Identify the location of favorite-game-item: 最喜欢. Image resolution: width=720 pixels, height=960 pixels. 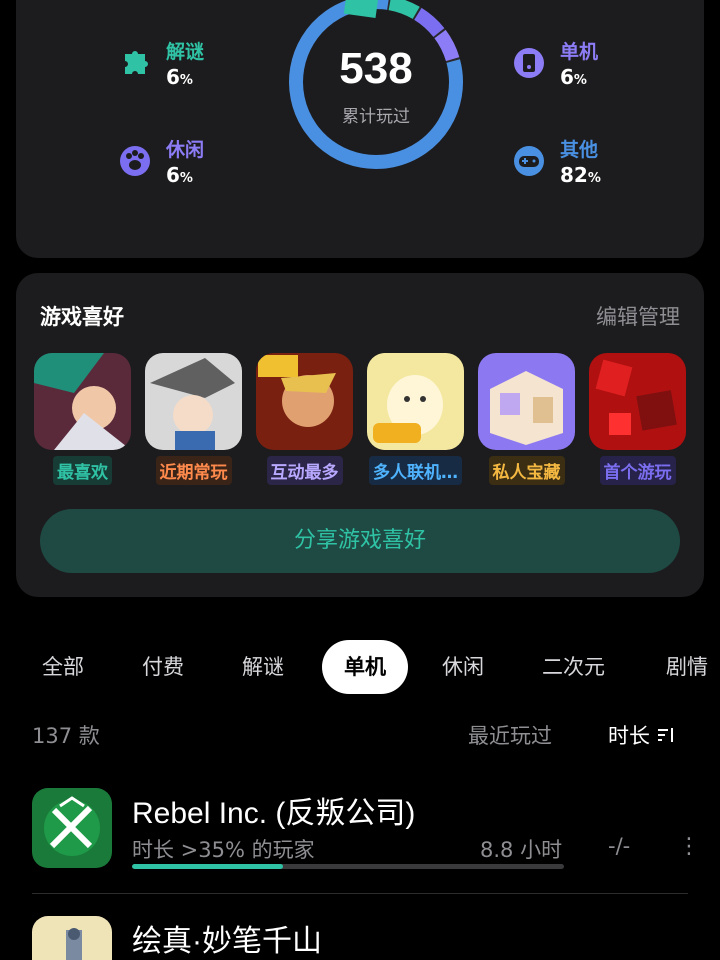
(82, 419).